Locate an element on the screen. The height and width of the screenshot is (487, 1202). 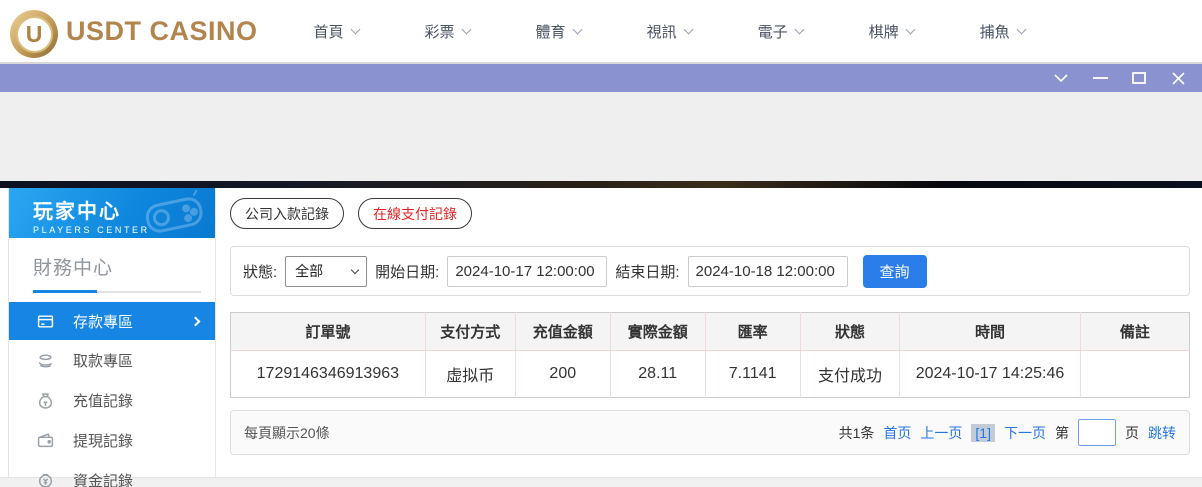
maximize-icon is located at coordinates (1139, 78).